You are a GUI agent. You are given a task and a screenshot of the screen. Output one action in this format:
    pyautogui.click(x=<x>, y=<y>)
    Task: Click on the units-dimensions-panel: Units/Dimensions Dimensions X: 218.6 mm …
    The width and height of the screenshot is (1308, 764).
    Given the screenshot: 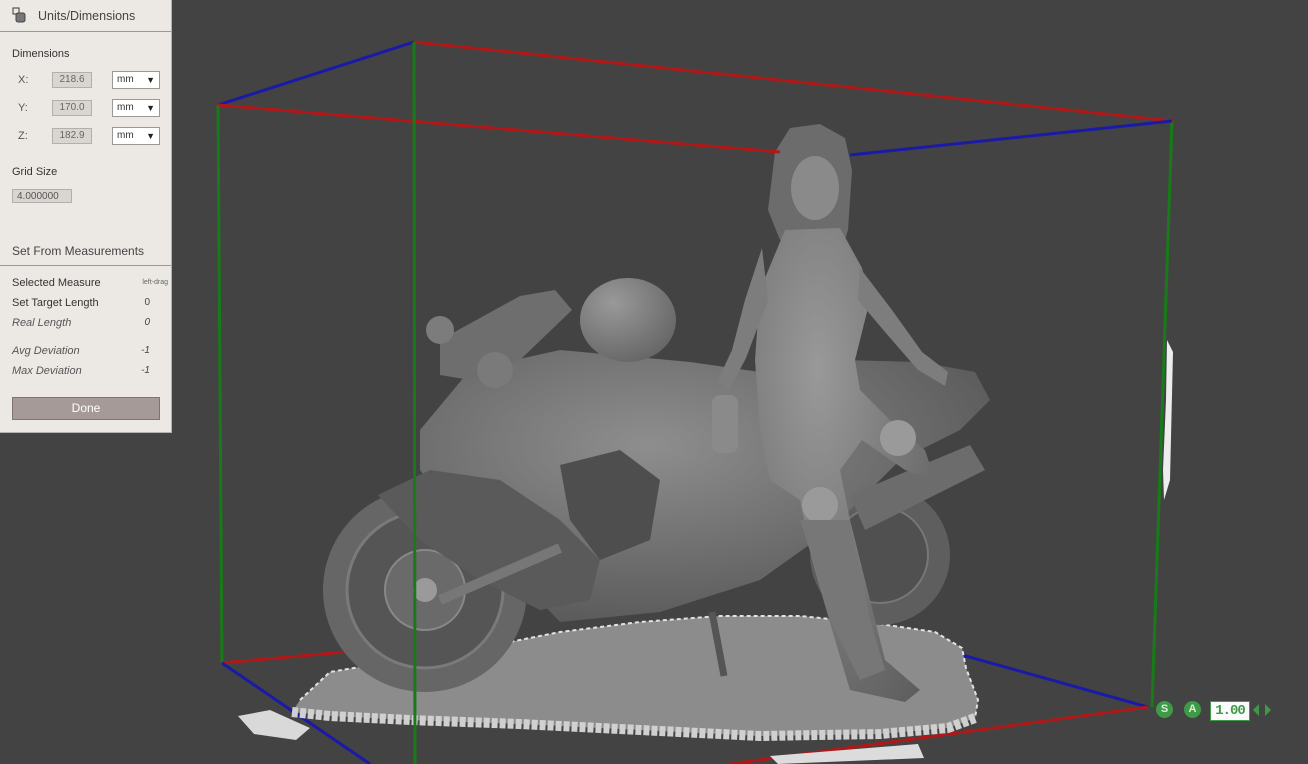 What is the action you would take?
    pyautogui.click(x=86, y=216)
    